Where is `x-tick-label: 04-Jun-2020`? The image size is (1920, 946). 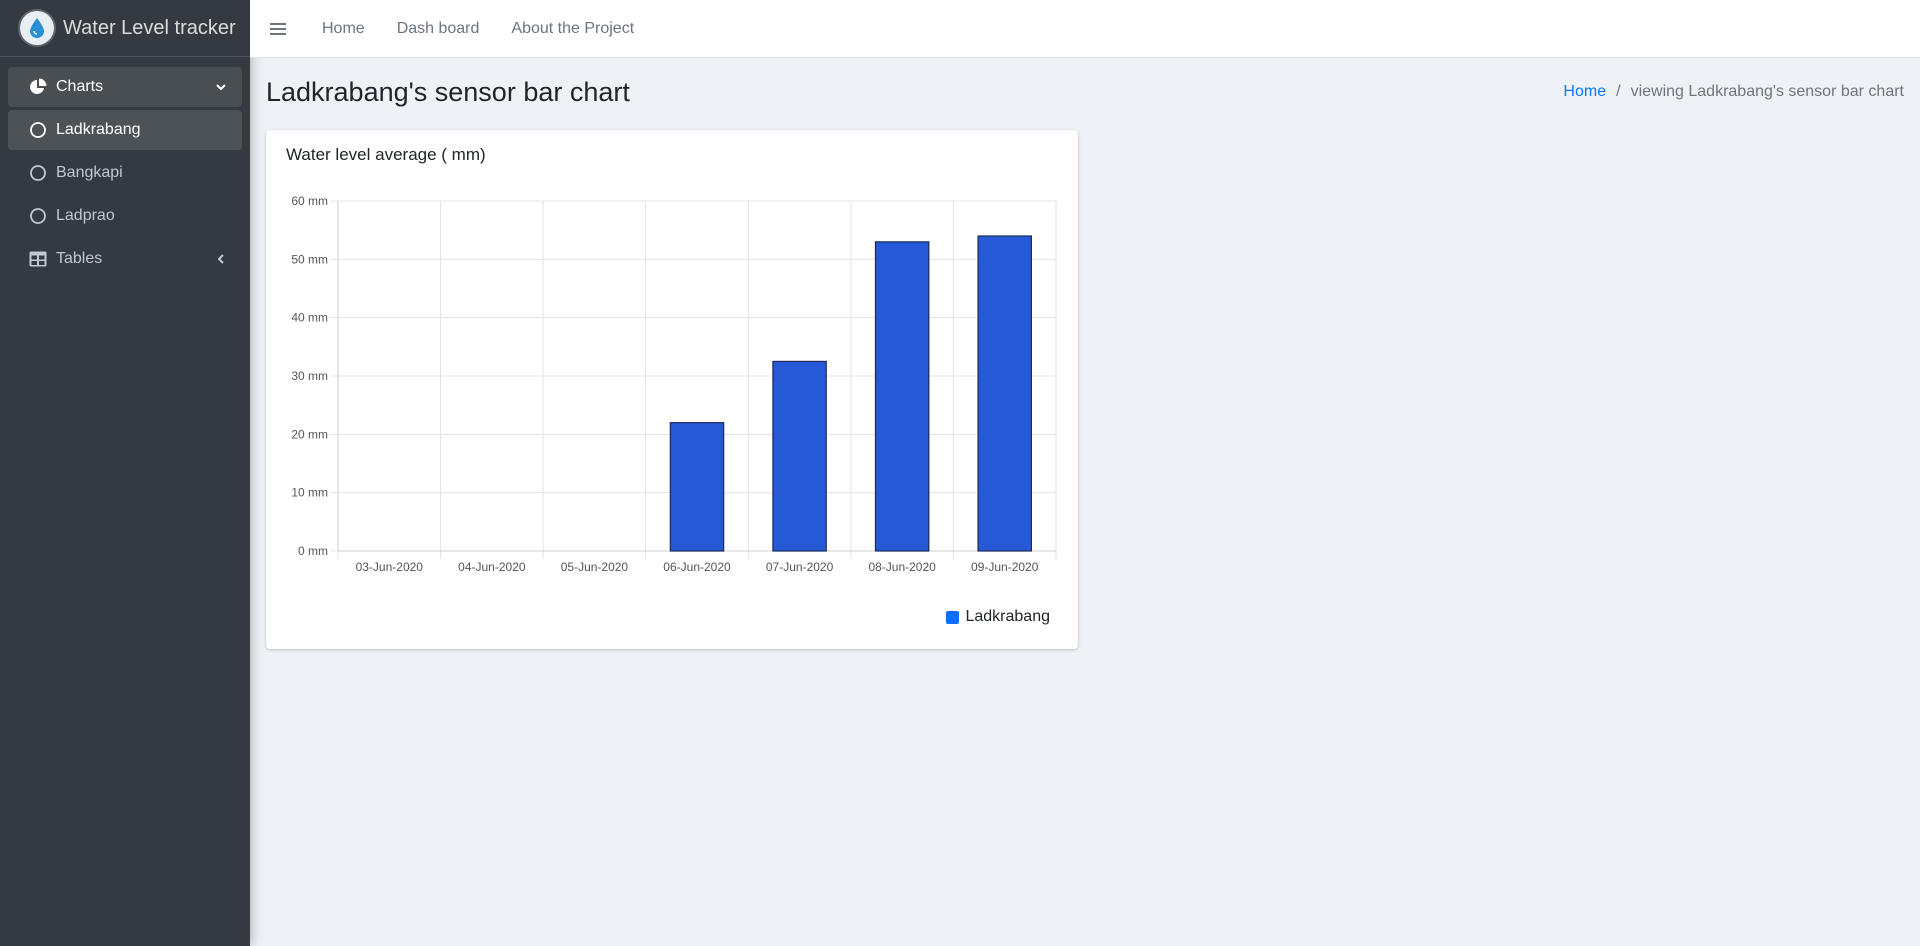
x-tick-label: 04-Jun-2020 is located at coordinates (492, 567).